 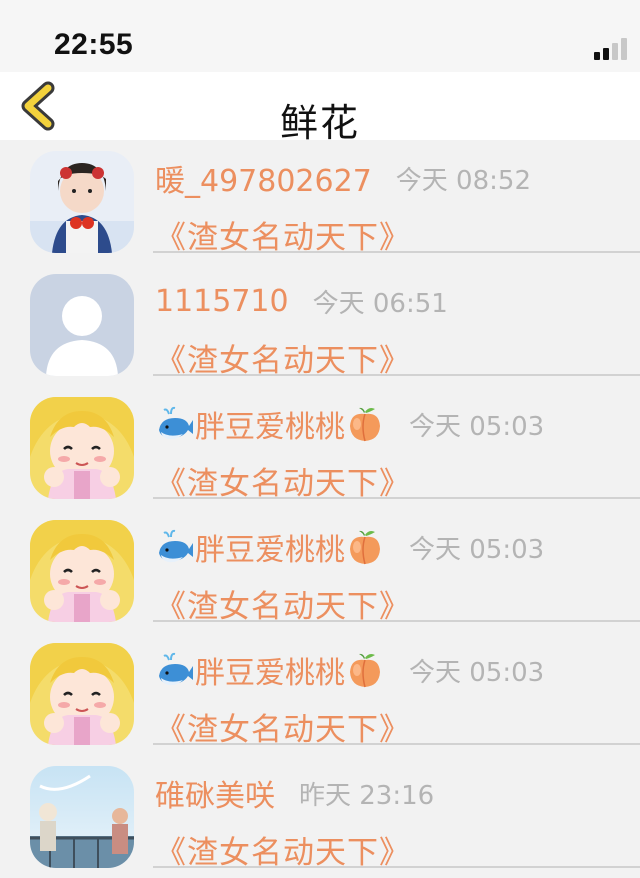 What do you see at coordinates (380, 303) in the screenshot?
I see `timestamp: 今天 06:51` at bounding box center [380, 303].